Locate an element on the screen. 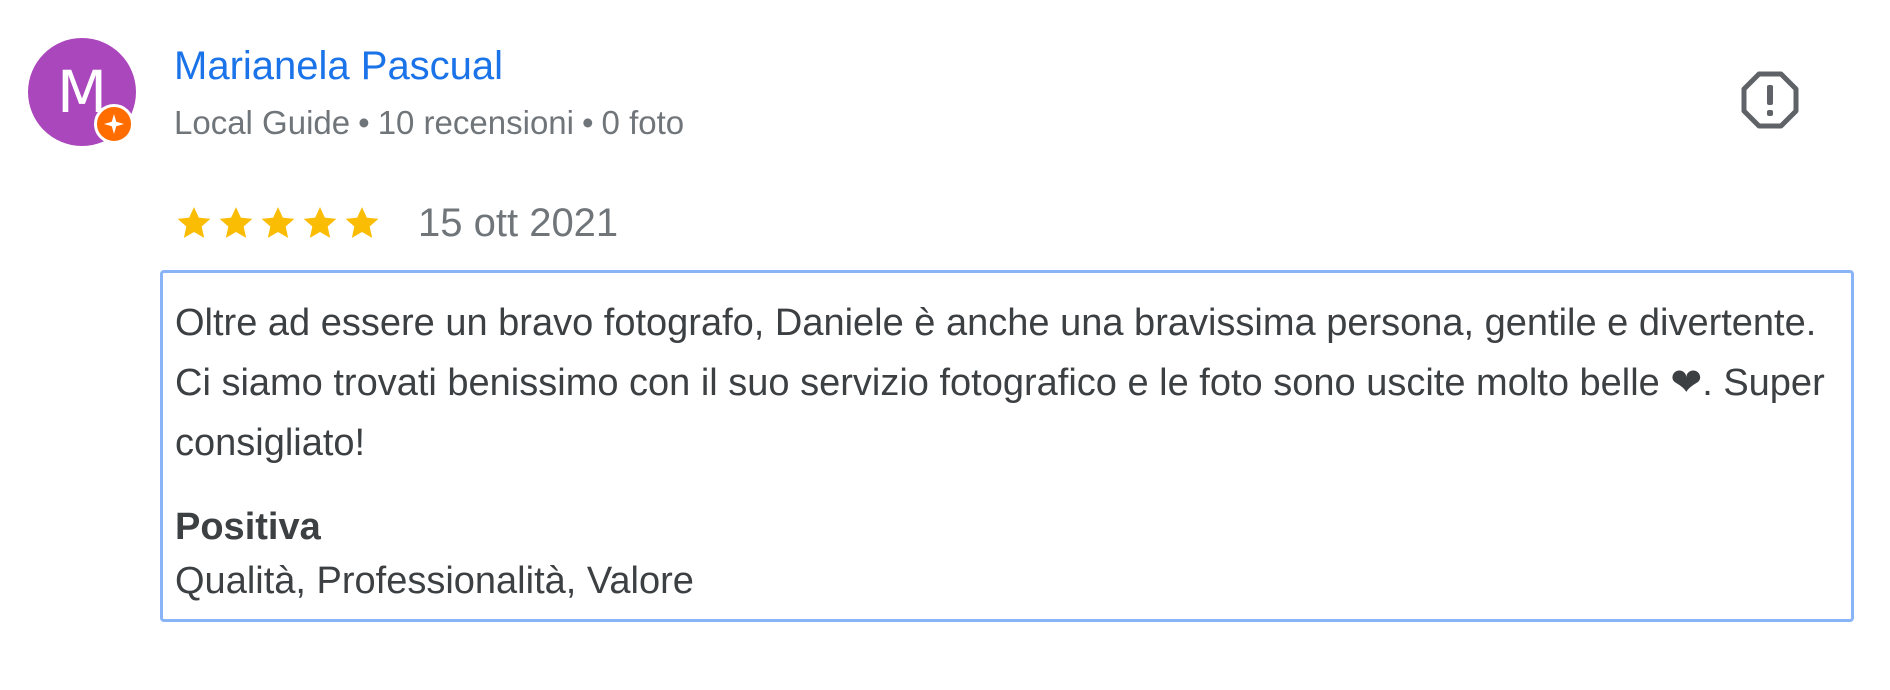 This screenshot has width=1890, height=690. review-date: 15 ott 2021 is located at coordinates (518, 222).